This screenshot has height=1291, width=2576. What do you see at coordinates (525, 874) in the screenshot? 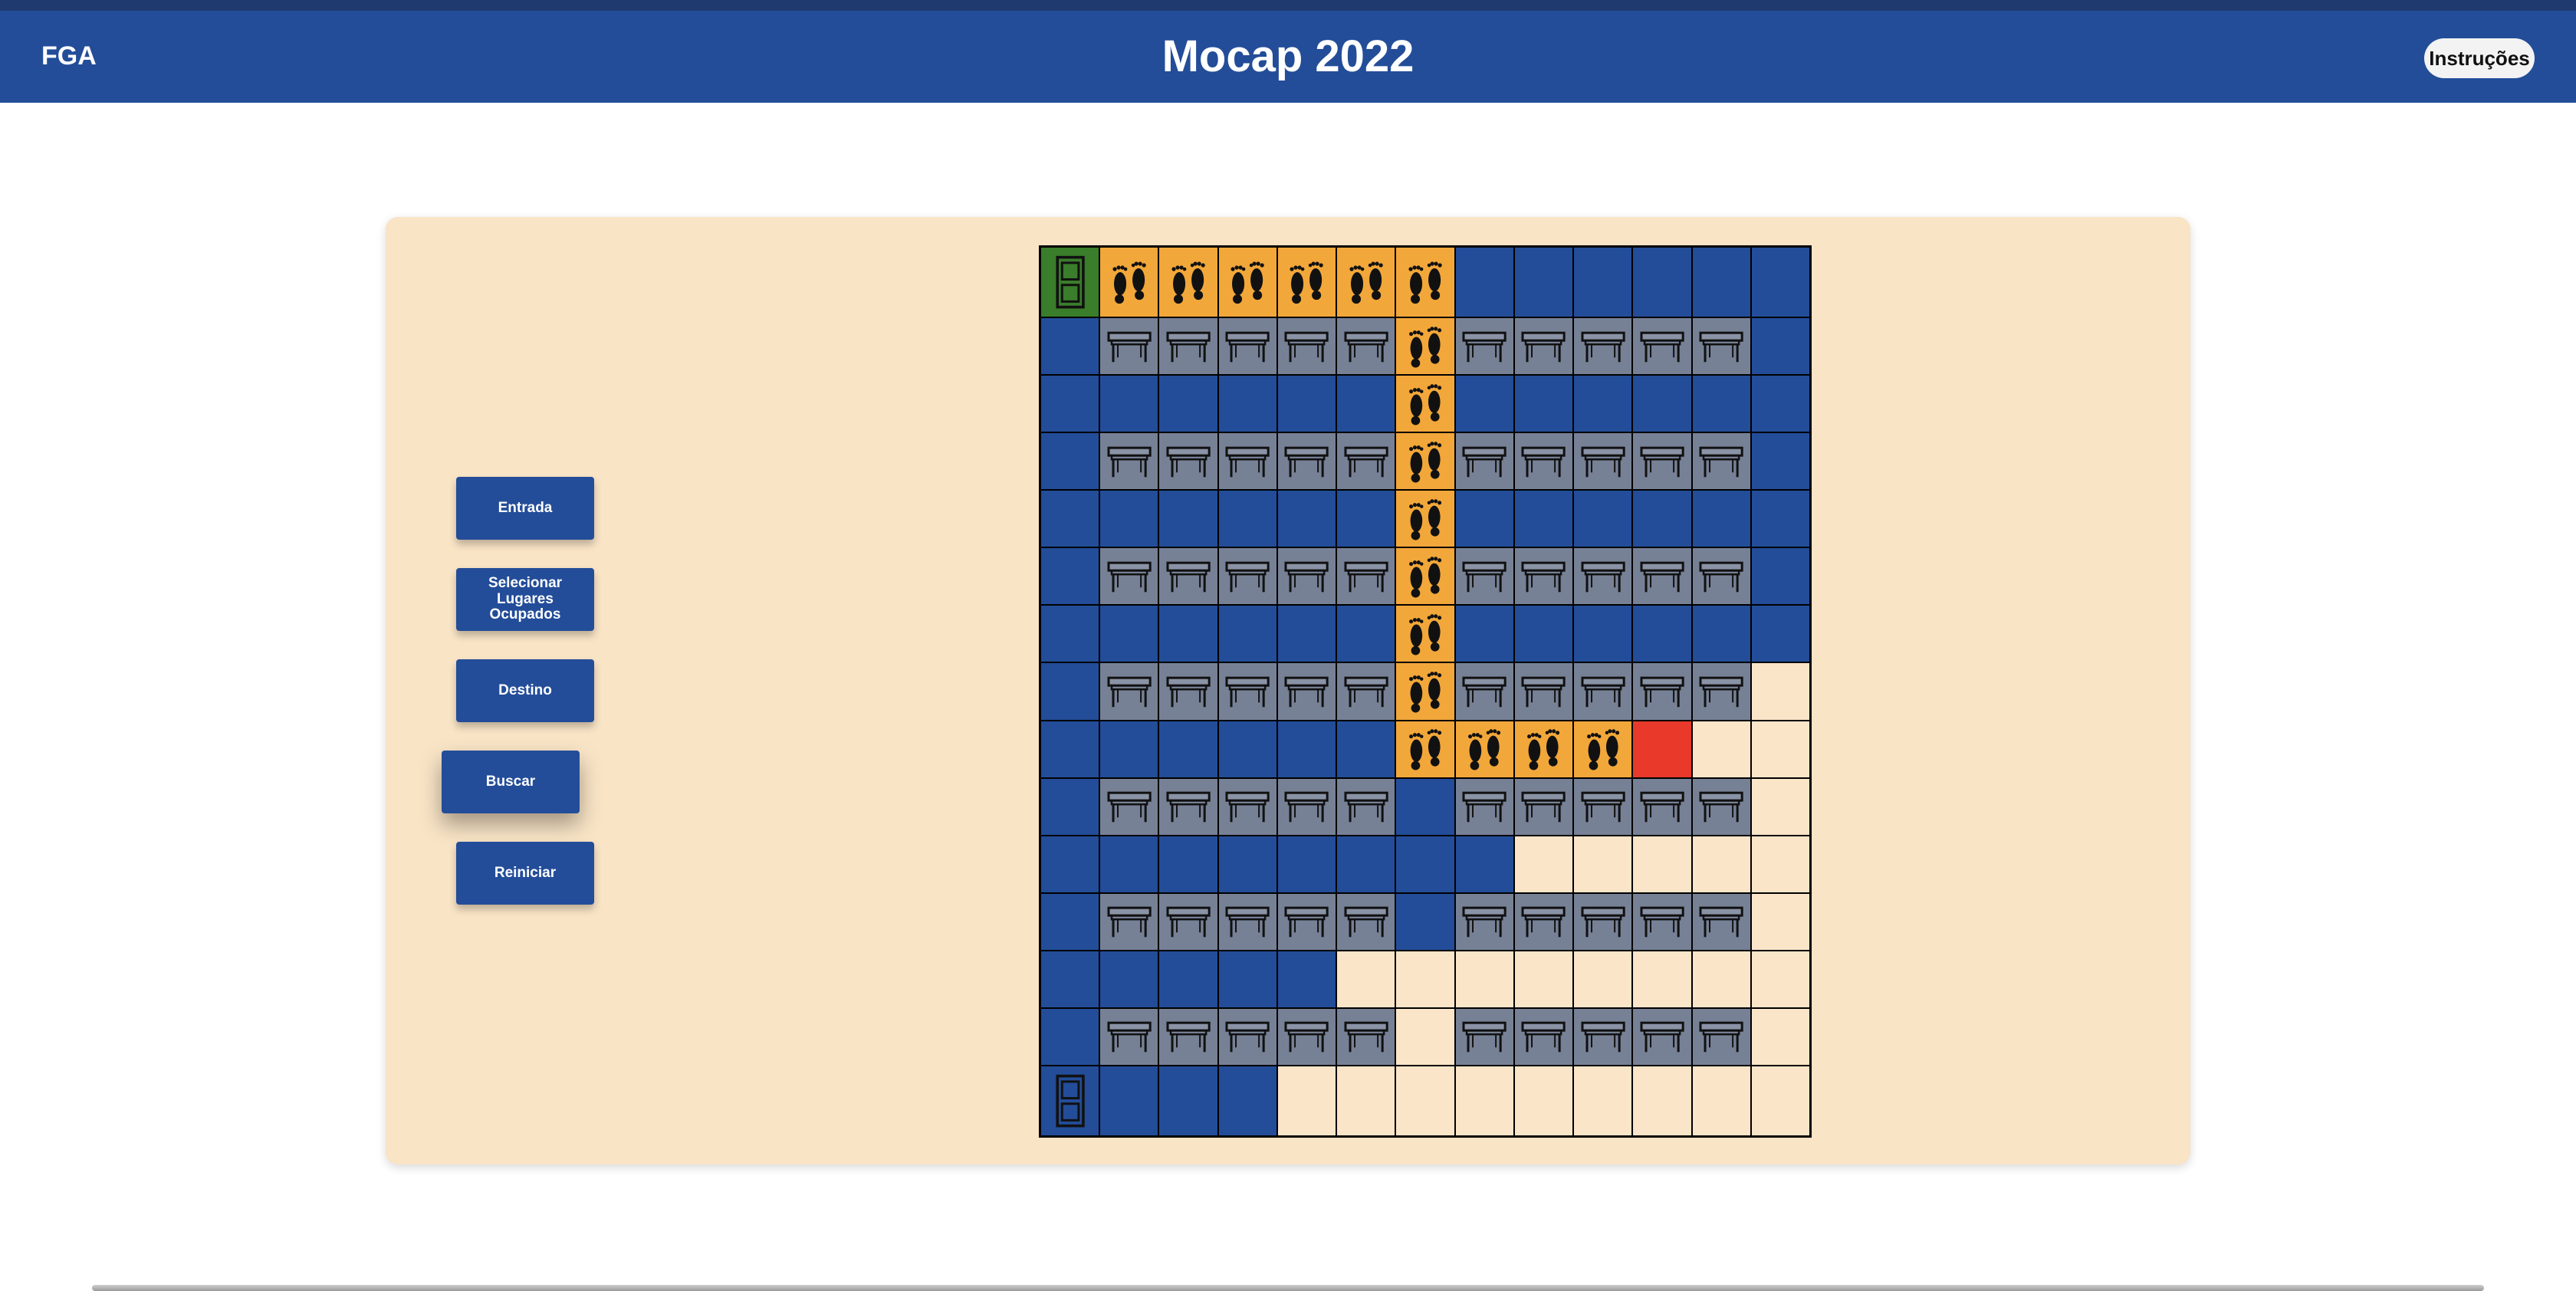
I see `reiniciar-button: Reiniciar` at bounding box center [525, 874].